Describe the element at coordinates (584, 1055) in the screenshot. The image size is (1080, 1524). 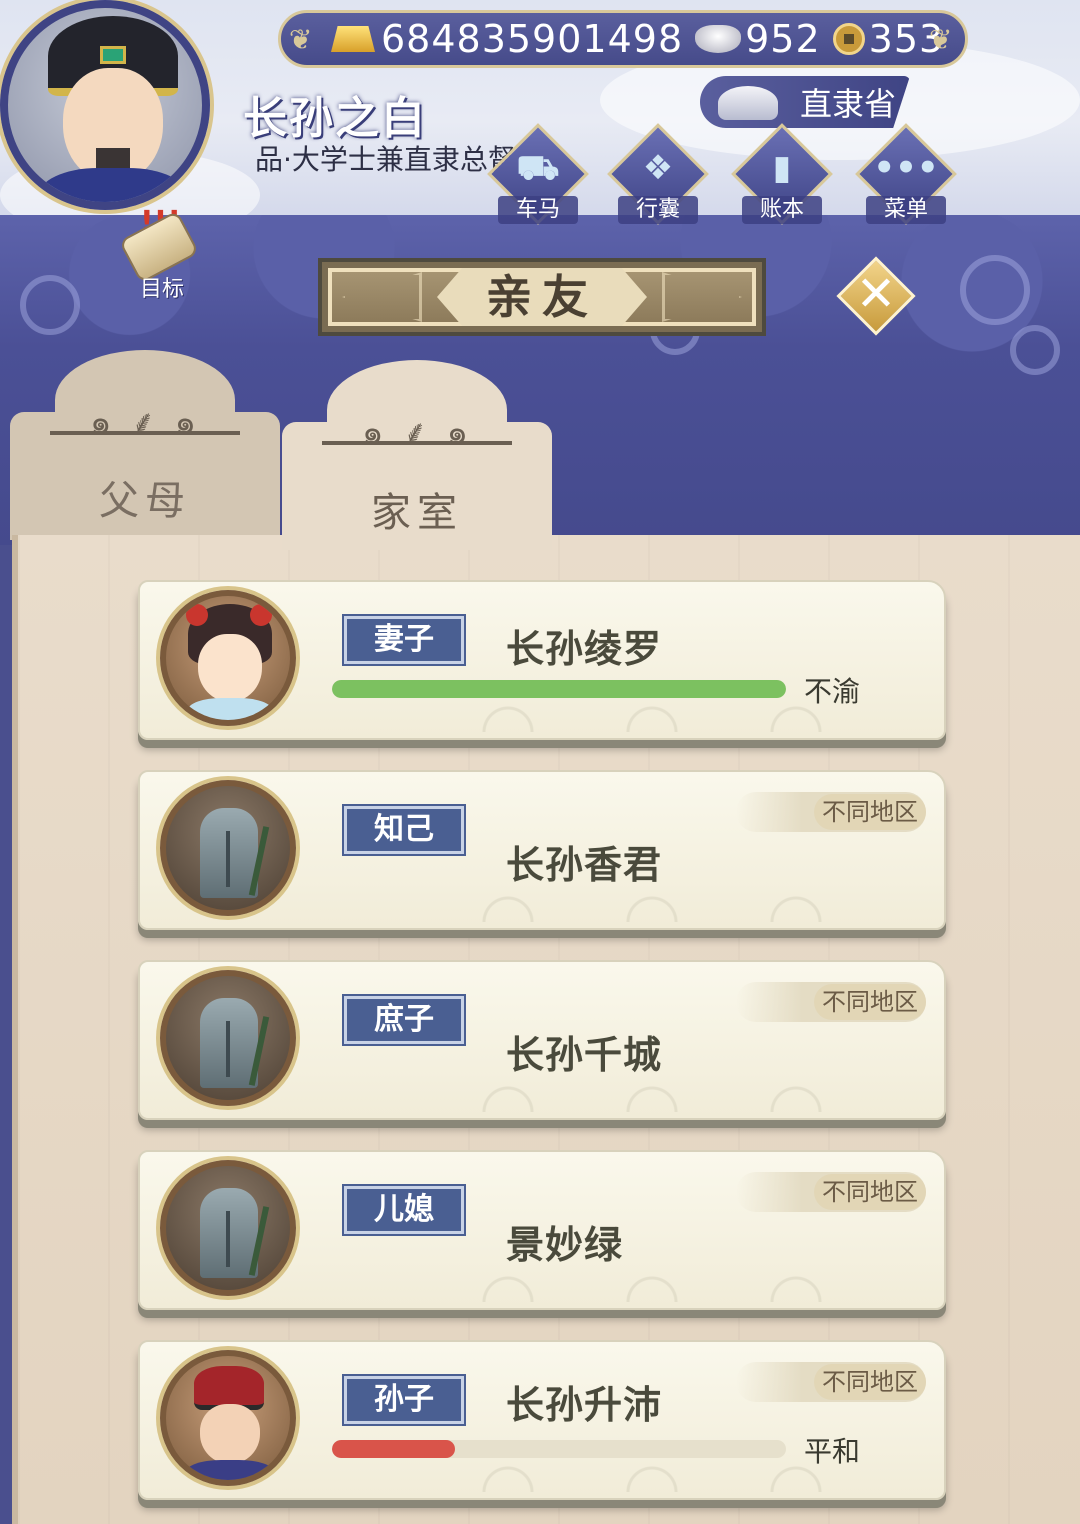
I see `relative-name: 长孙千城` at that location.